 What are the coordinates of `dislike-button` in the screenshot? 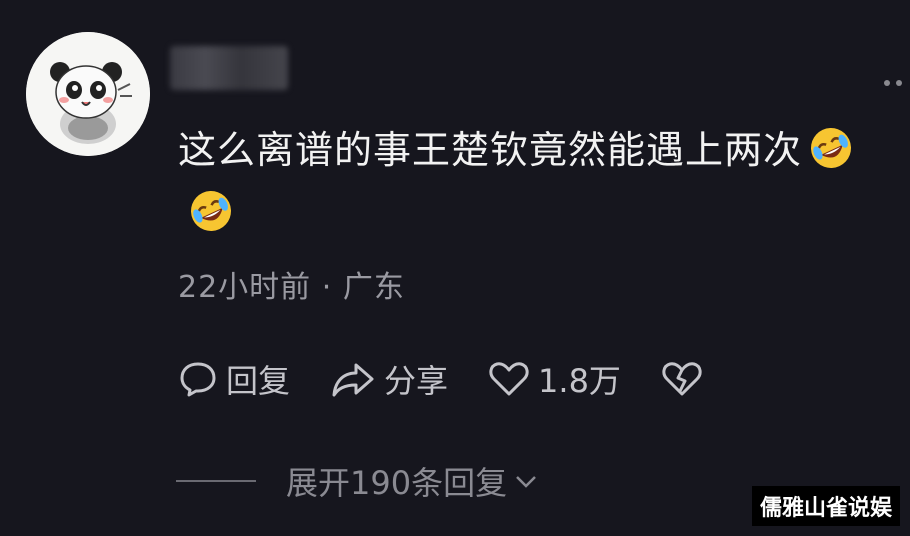 It's located at (686, 379).